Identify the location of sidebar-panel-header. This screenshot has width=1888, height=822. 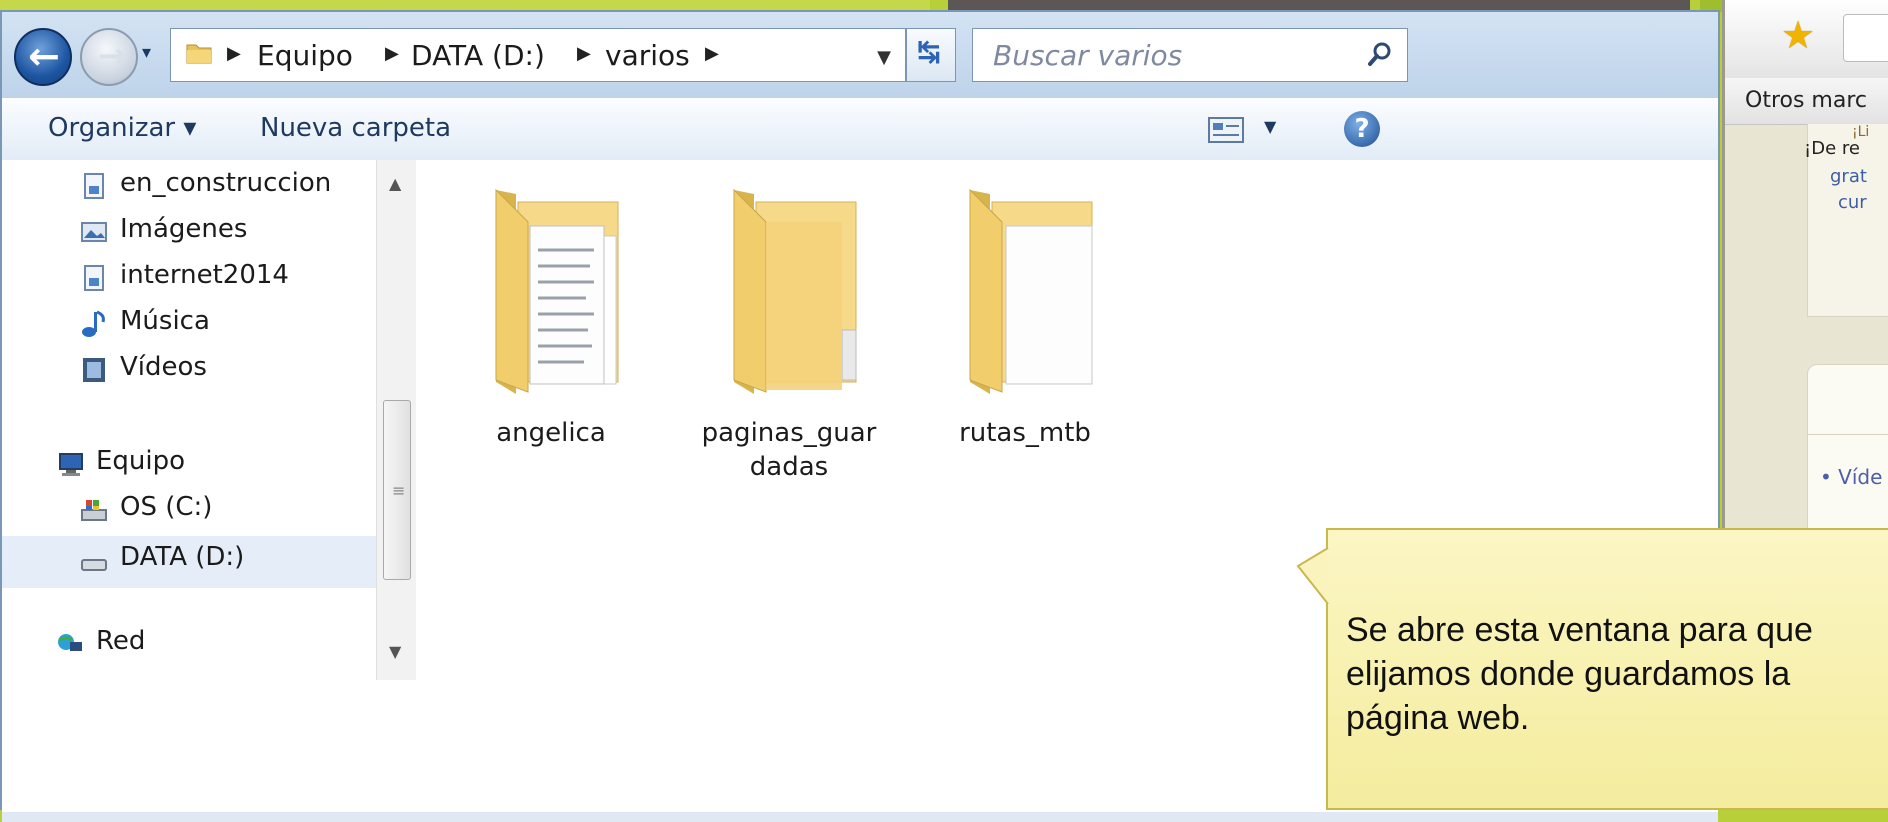
(1847, 400).